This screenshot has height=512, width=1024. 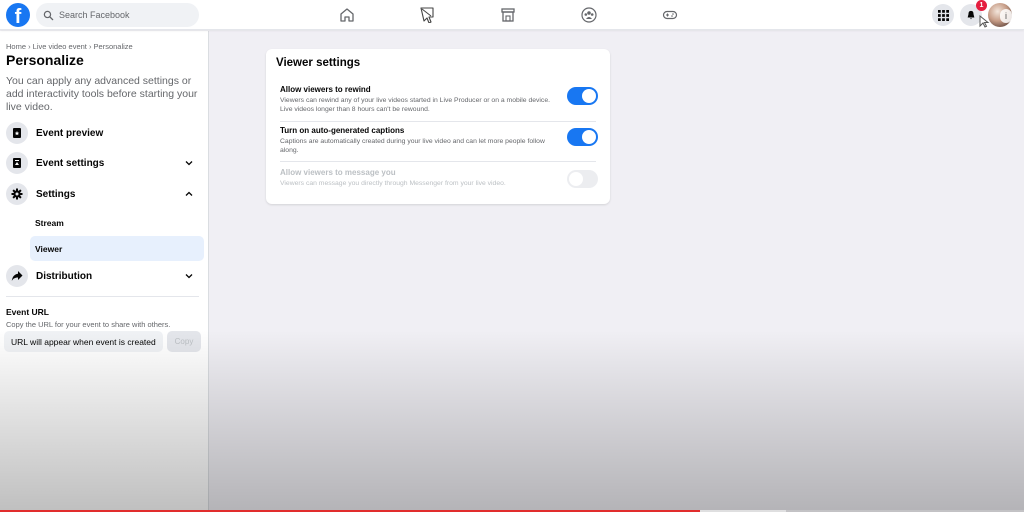 I want to click on gaming-icon, so click(x=670, y=15).